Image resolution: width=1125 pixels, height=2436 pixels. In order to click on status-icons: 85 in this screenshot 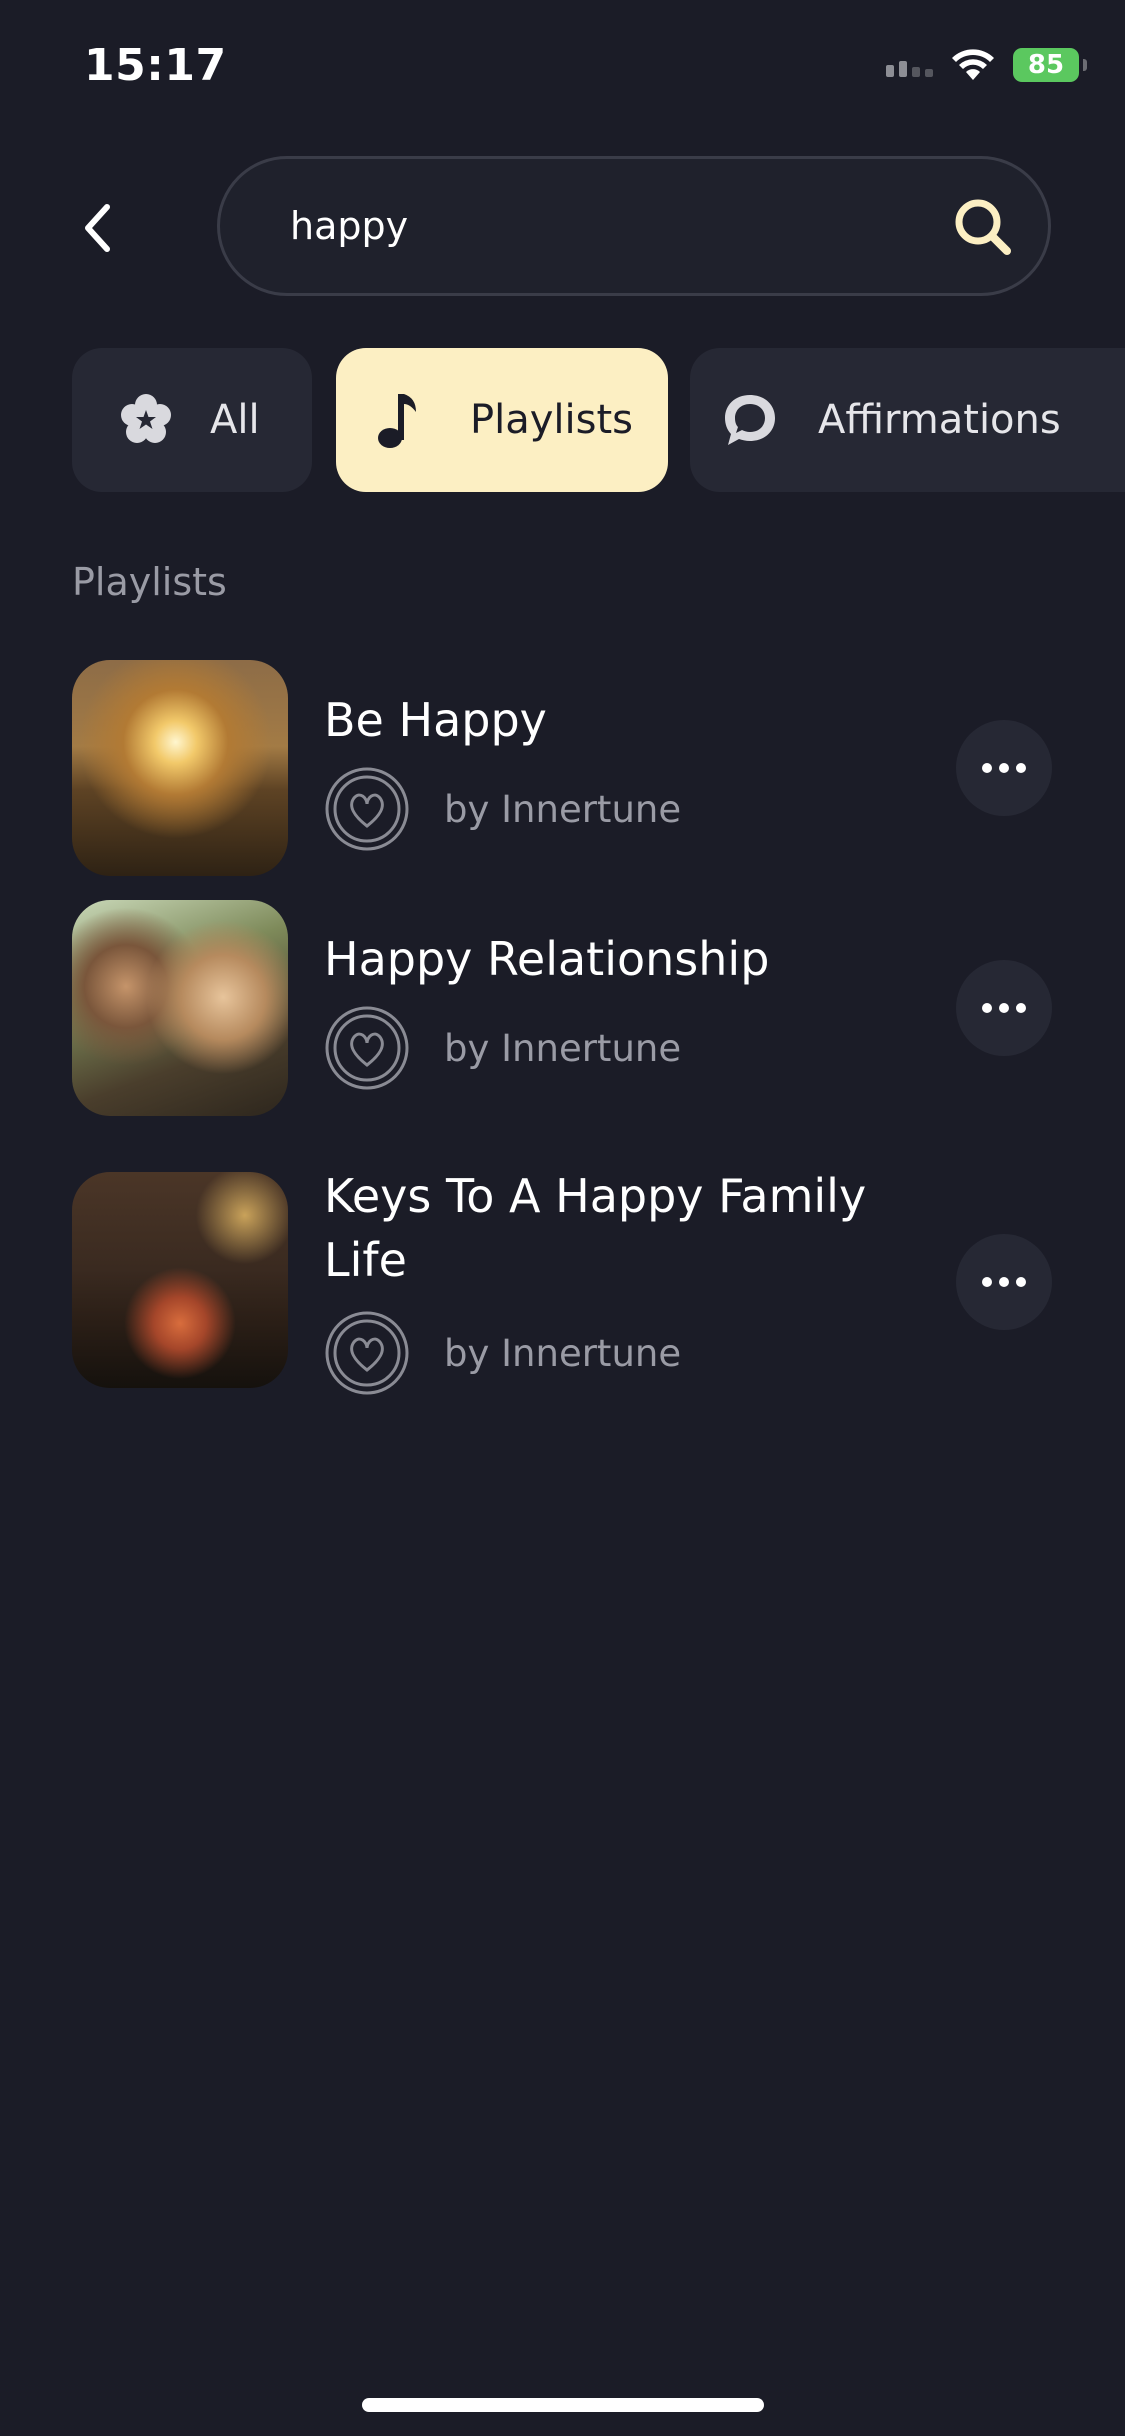, I will do `click(986, 65)`.